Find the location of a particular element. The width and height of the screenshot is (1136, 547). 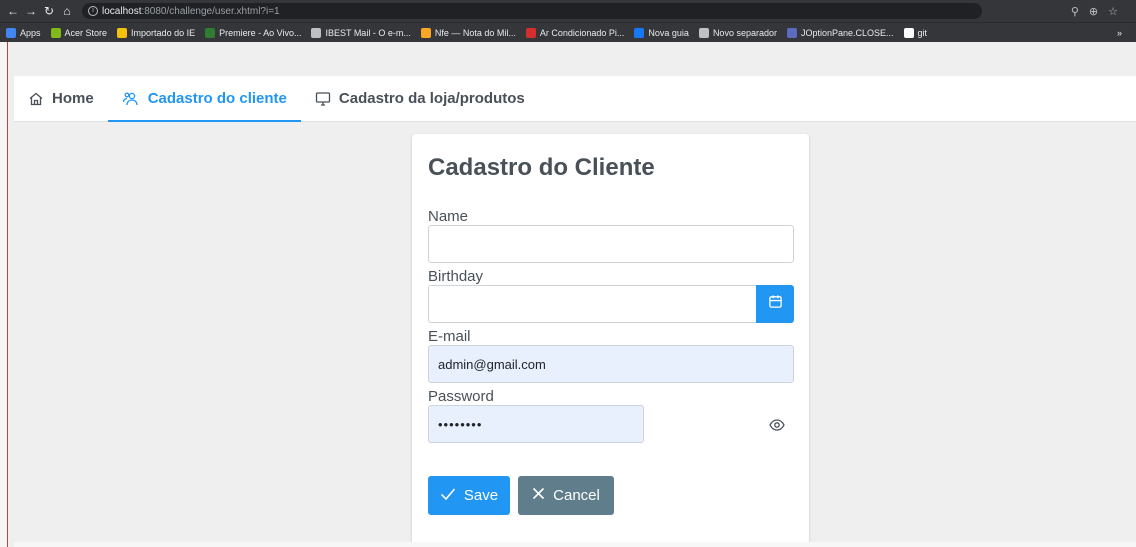

desktop-icon is located at coordinates (323, 99).